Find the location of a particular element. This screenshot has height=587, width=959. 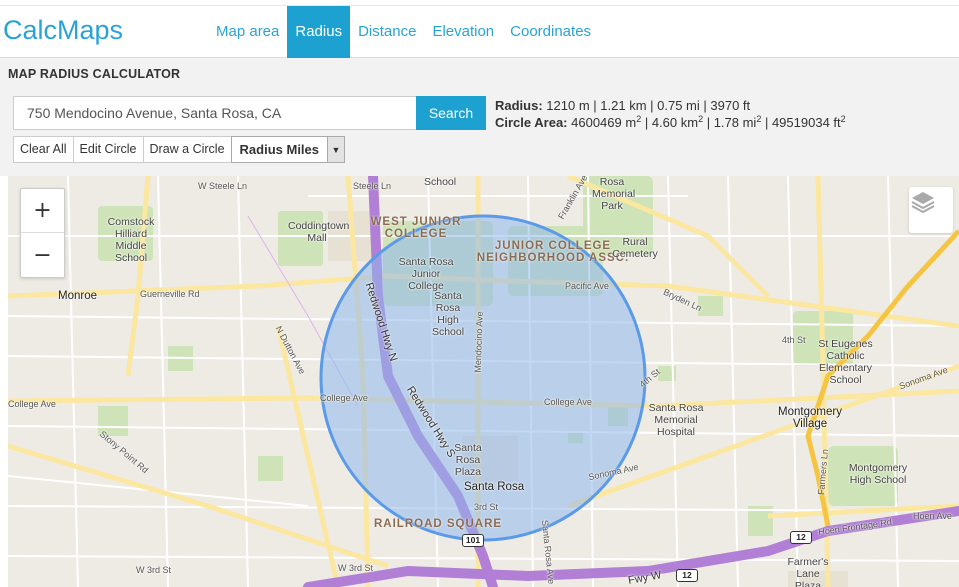

map-label-place: Santa Rosa Junior College is located at coordinates (426, 274).